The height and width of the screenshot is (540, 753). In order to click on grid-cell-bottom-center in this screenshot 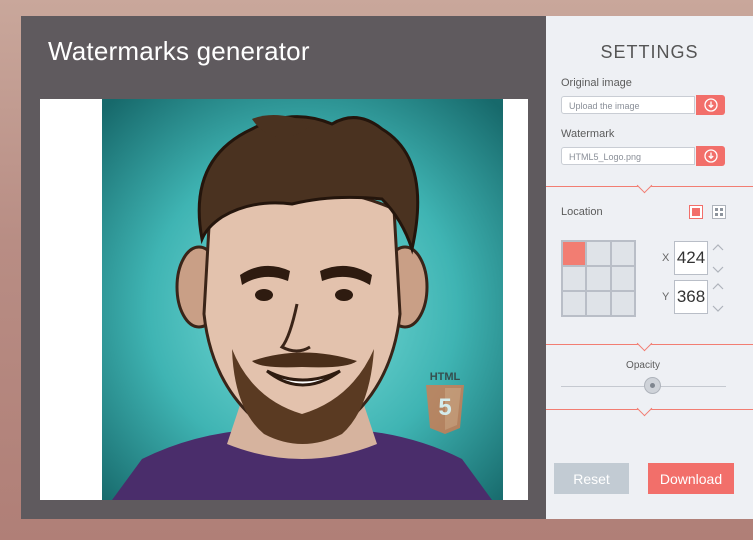, I will do `click(598, 303)`.